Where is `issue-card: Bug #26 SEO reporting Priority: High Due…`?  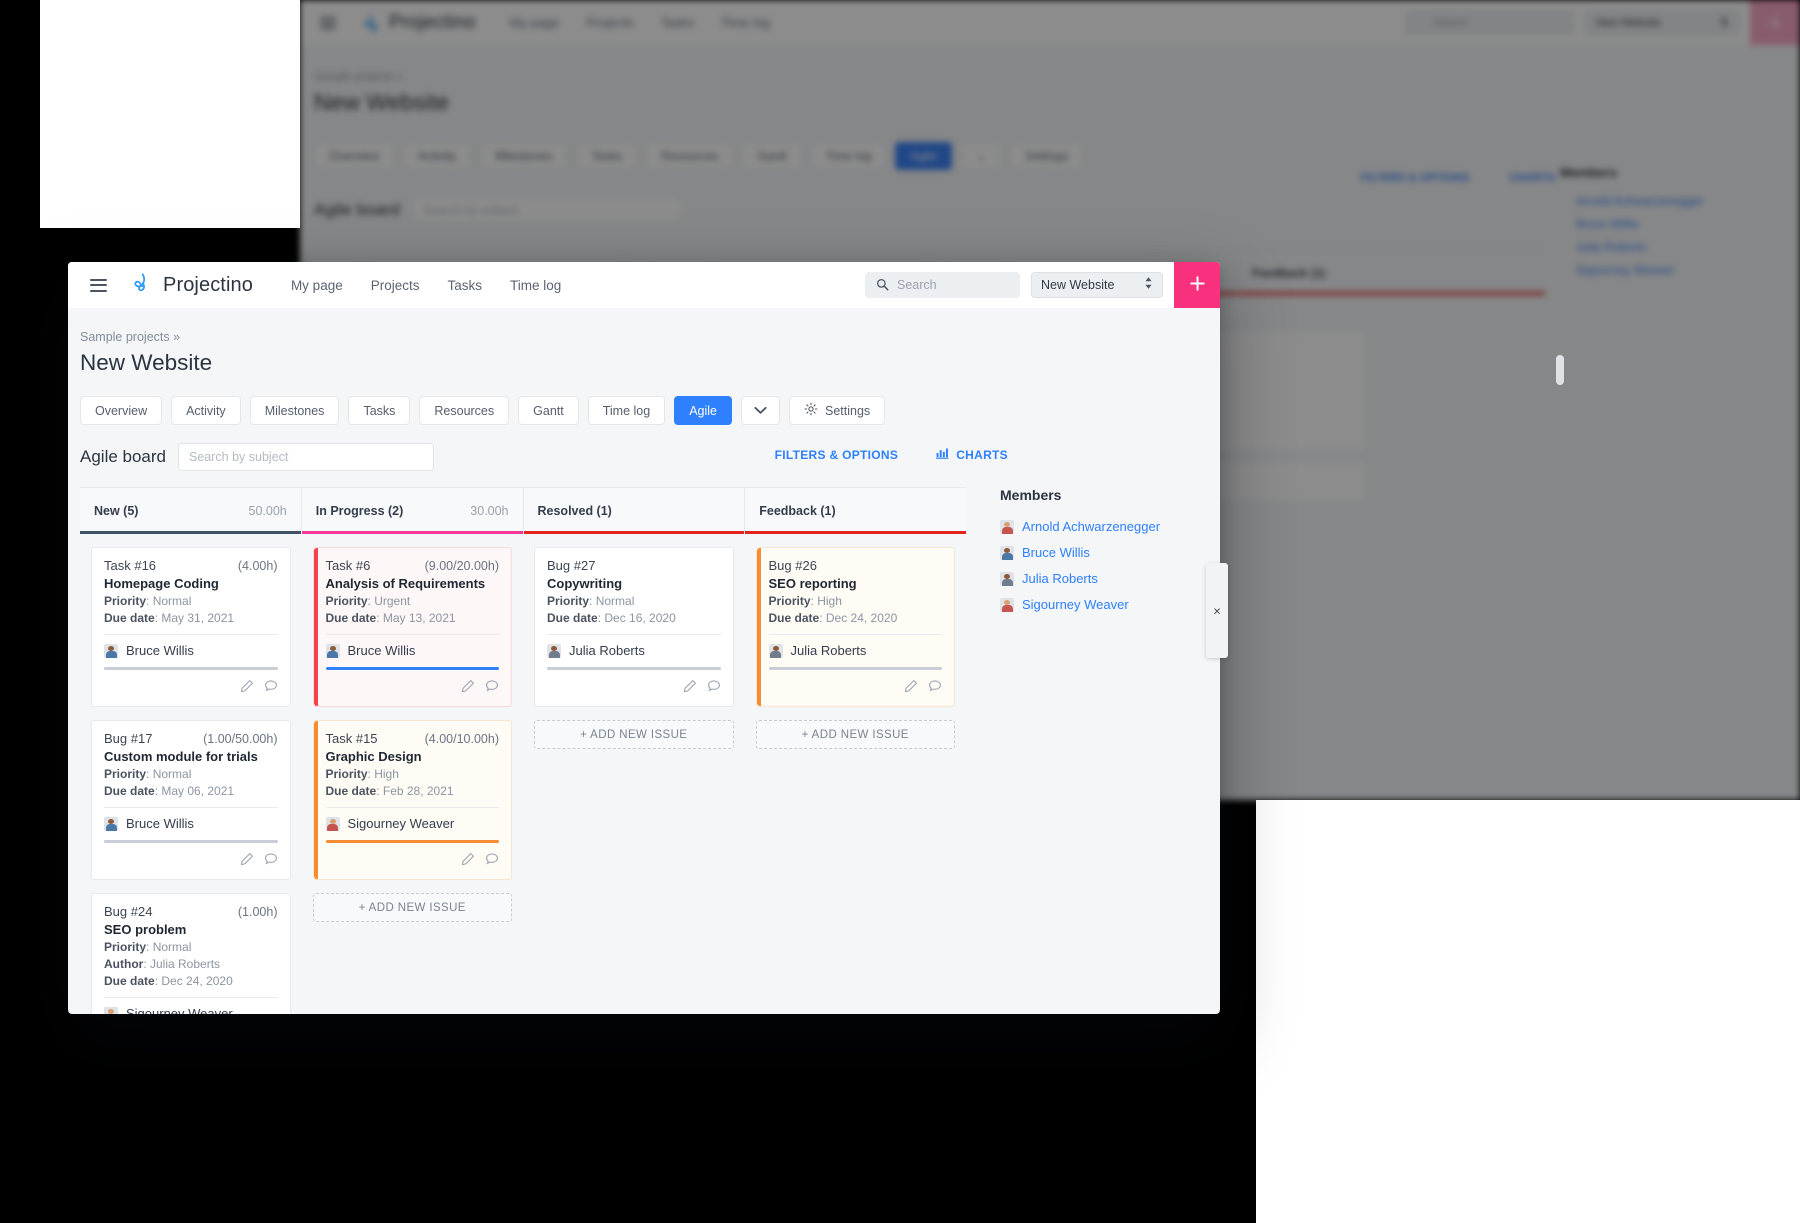 issue-card: Bug #26 SEO reporting Priority: High Due… is located at coordinates (855, 627).